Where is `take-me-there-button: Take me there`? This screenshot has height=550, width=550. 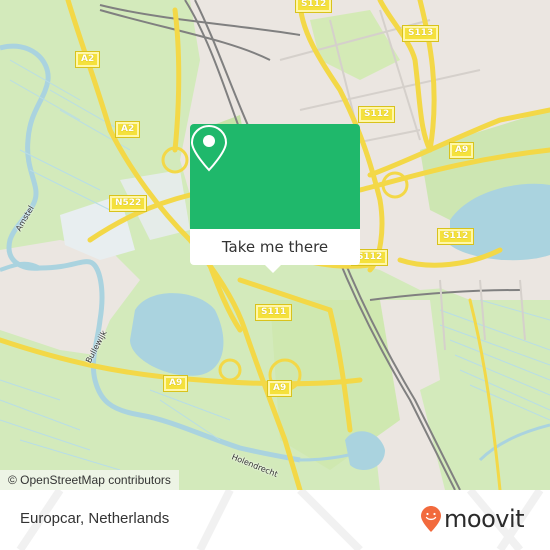
take-me-there-button: Take me there is located at coordinates (275, 247).